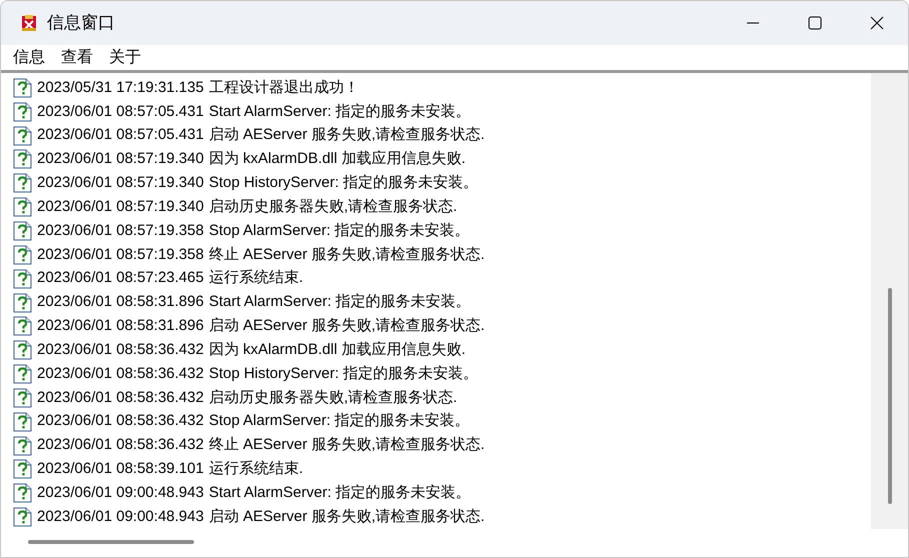 The height and width of the screenshot is (558, 909). What do you see at coordinates (283, 88) in the screenshot?
I see `log-message: 工程设计器退出成功！` at bounding box center [283, 88].